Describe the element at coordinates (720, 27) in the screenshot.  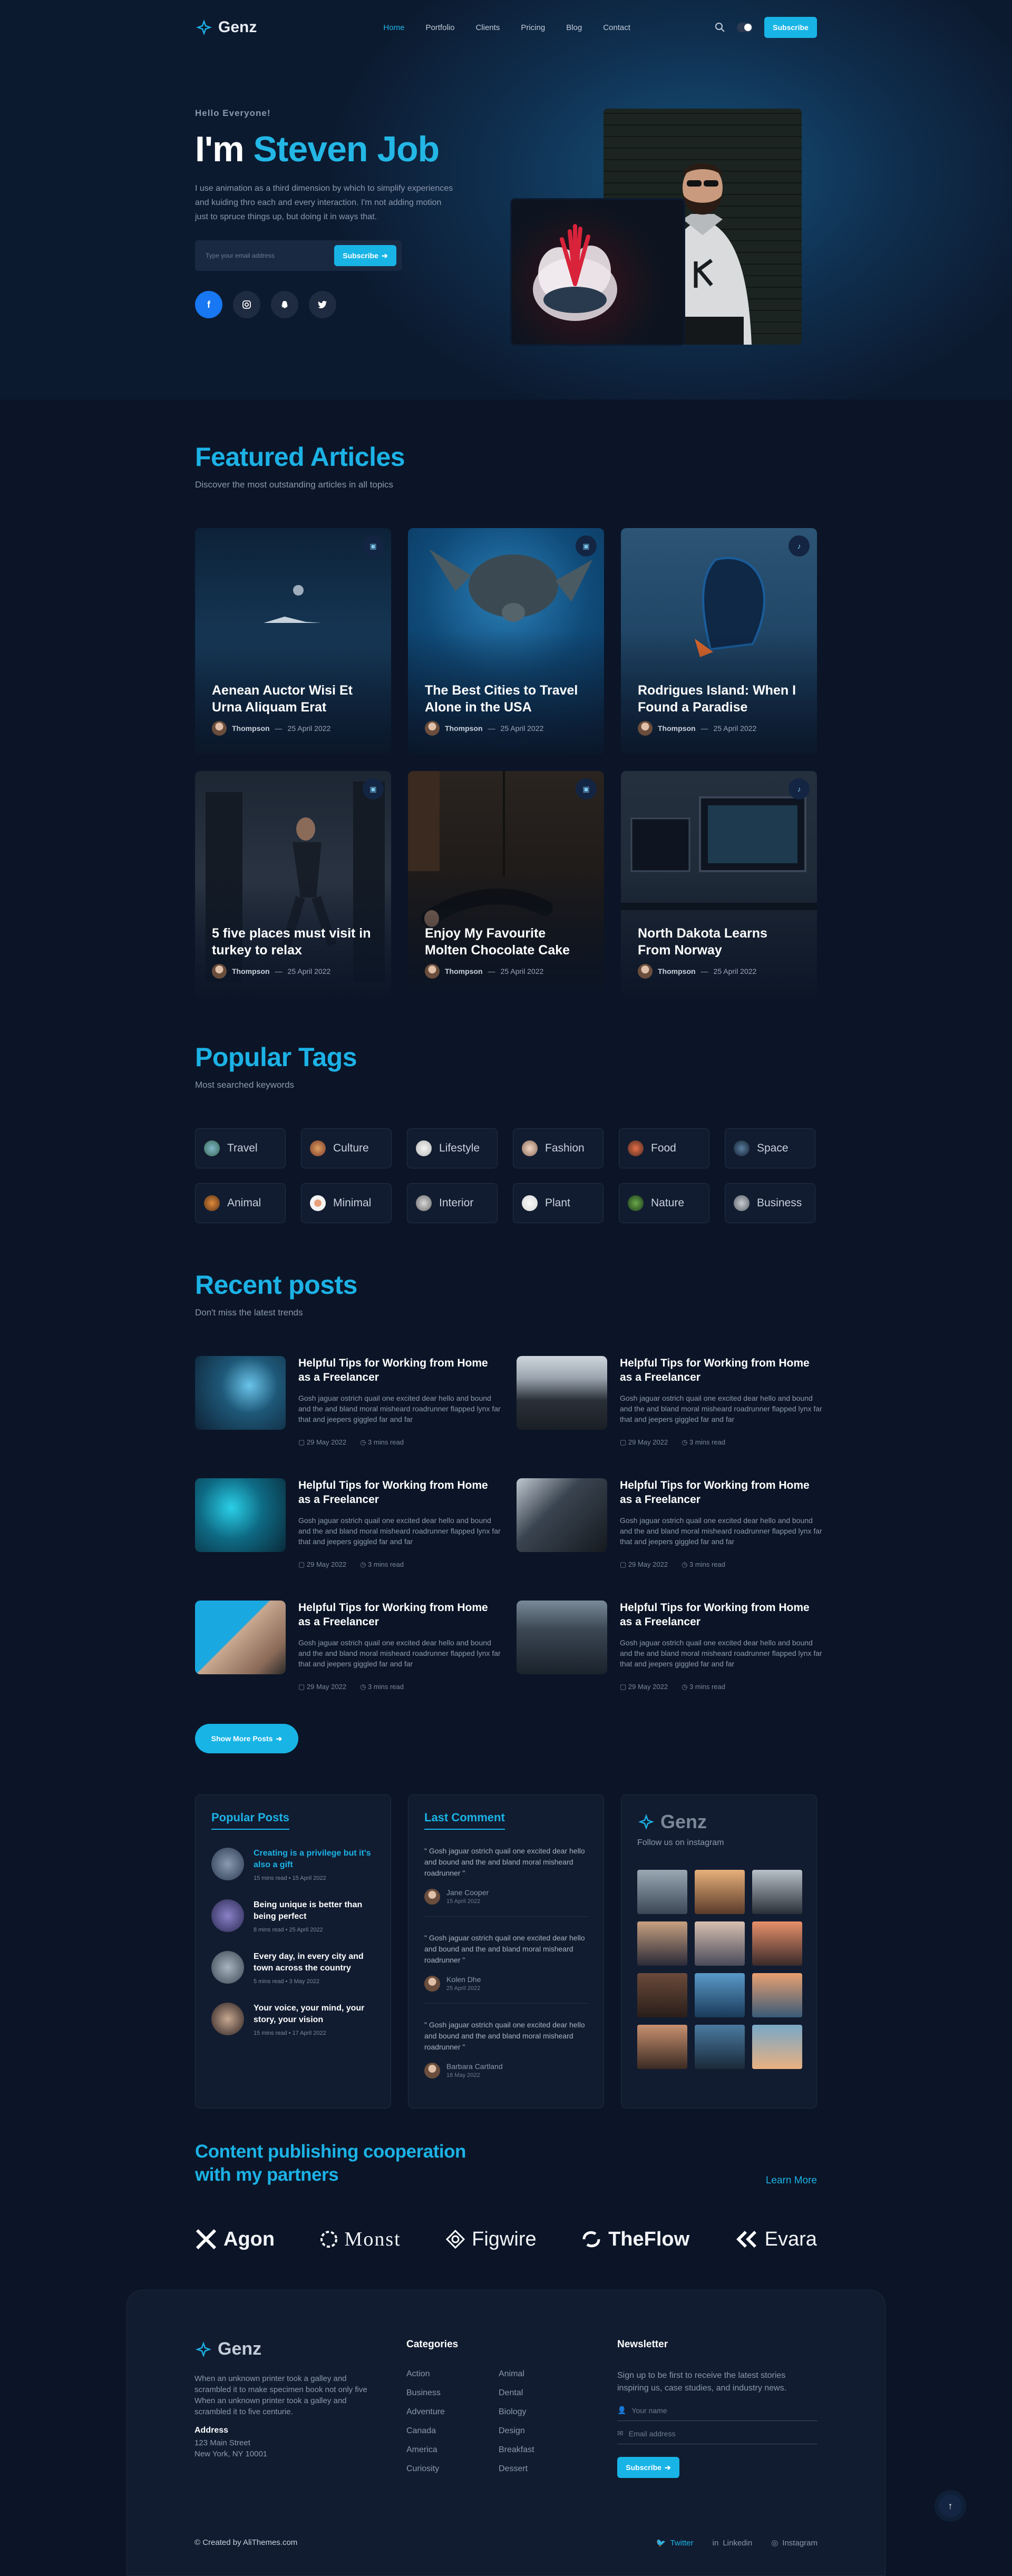
I see `search-icon` at that location.